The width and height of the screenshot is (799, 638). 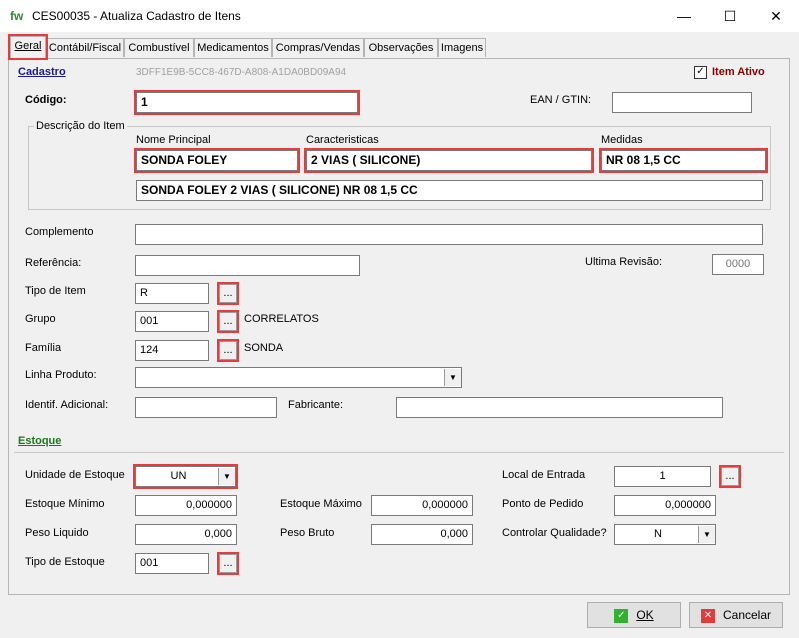 What do you see at coordinates (462, 47) in the screenshot?
I see `tab-imagens: Imagens` at bounding box center [462, 47].